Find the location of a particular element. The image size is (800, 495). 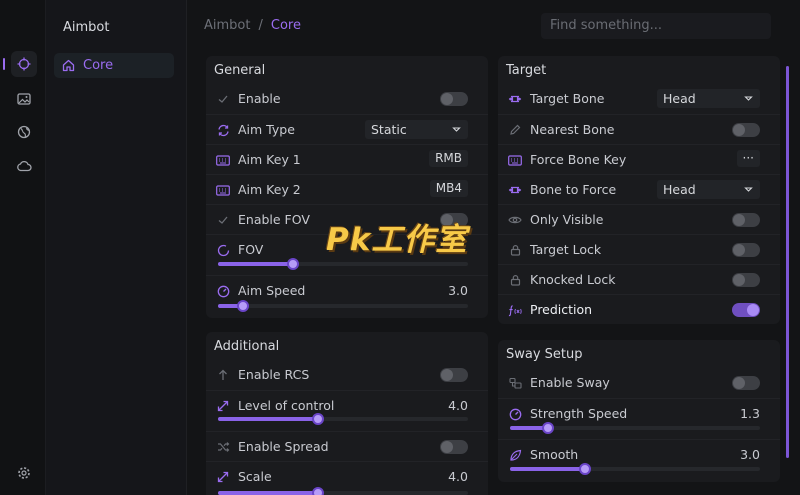

lock-icon is located at coordinates (515, 280).